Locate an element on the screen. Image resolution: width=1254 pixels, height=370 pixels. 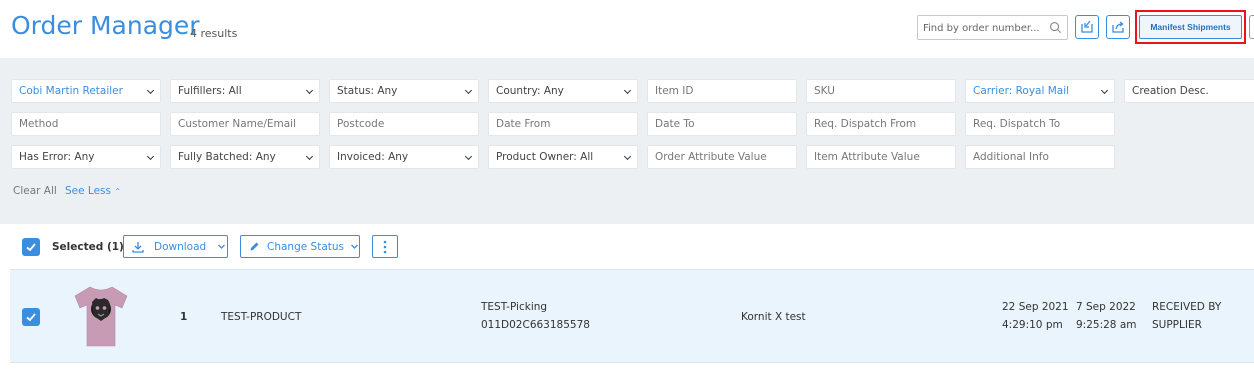
date-to-input: Date To is located at coordinates (722, 124).